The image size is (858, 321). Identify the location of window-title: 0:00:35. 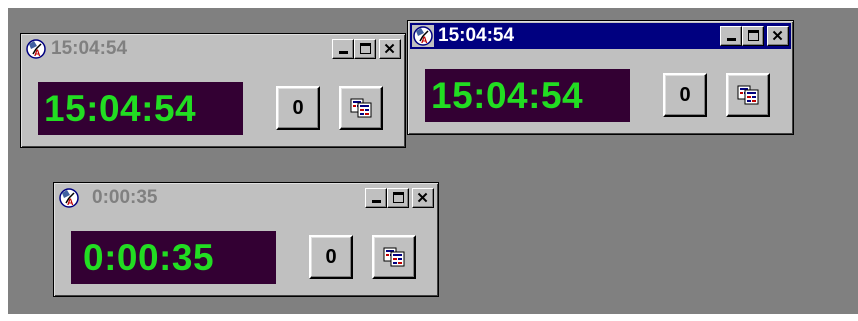
(125, 197).